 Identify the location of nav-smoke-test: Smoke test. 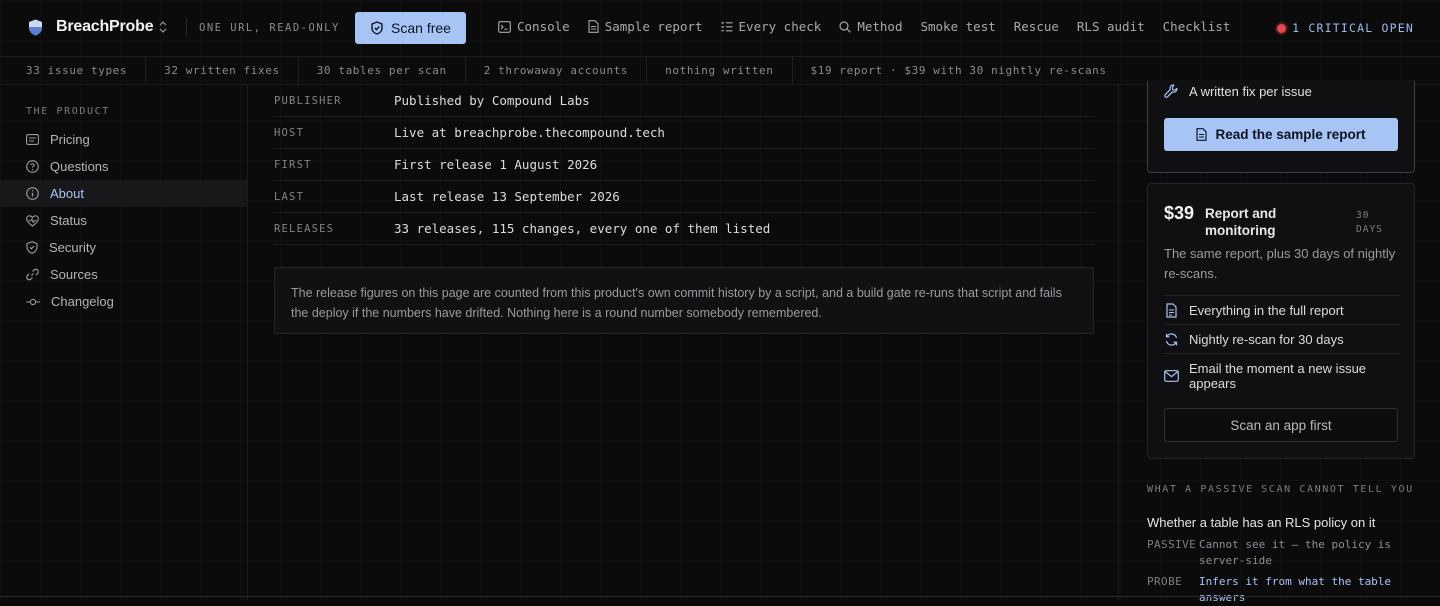
(957, 26).